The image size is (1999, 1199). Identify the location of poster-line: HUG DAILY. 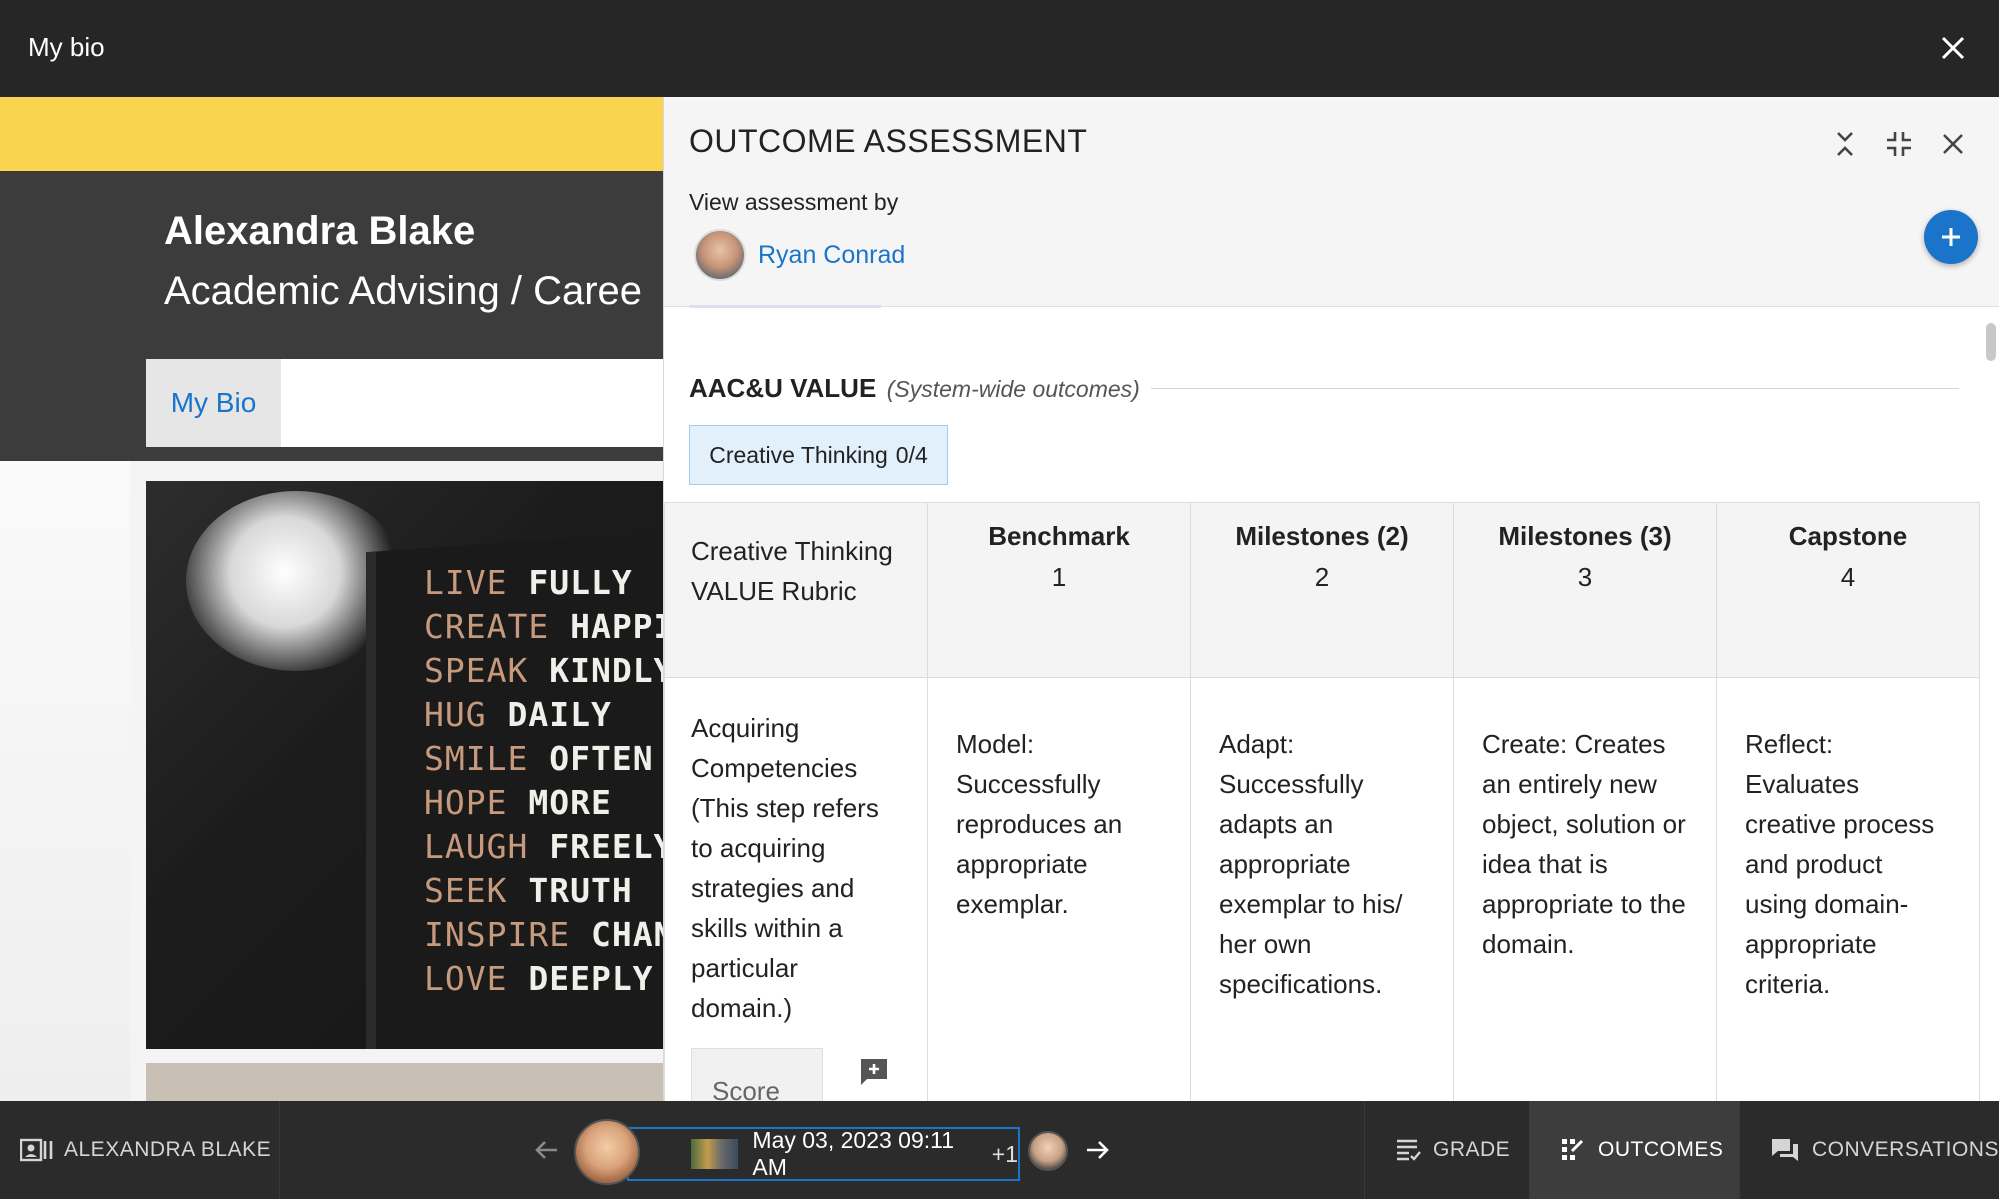
(543, 715).